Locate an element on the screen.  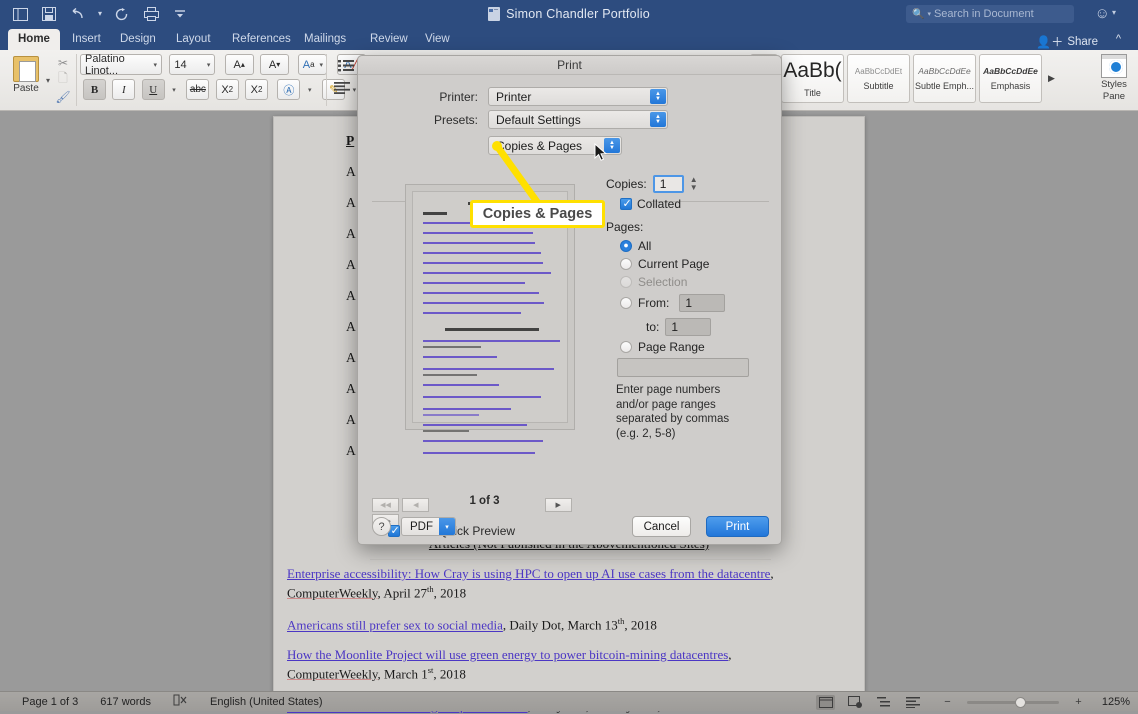
radio-from-icon is located at coordinates (626, 303).